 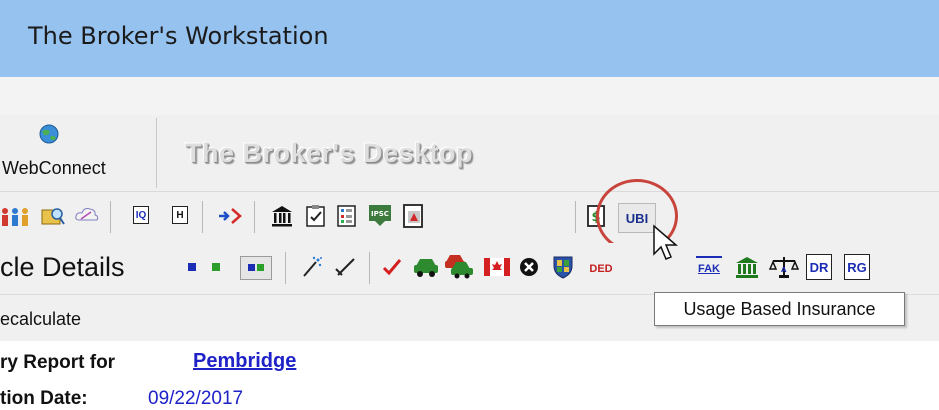 I want to click on dr-button: DR, so click(x=819, y=267).